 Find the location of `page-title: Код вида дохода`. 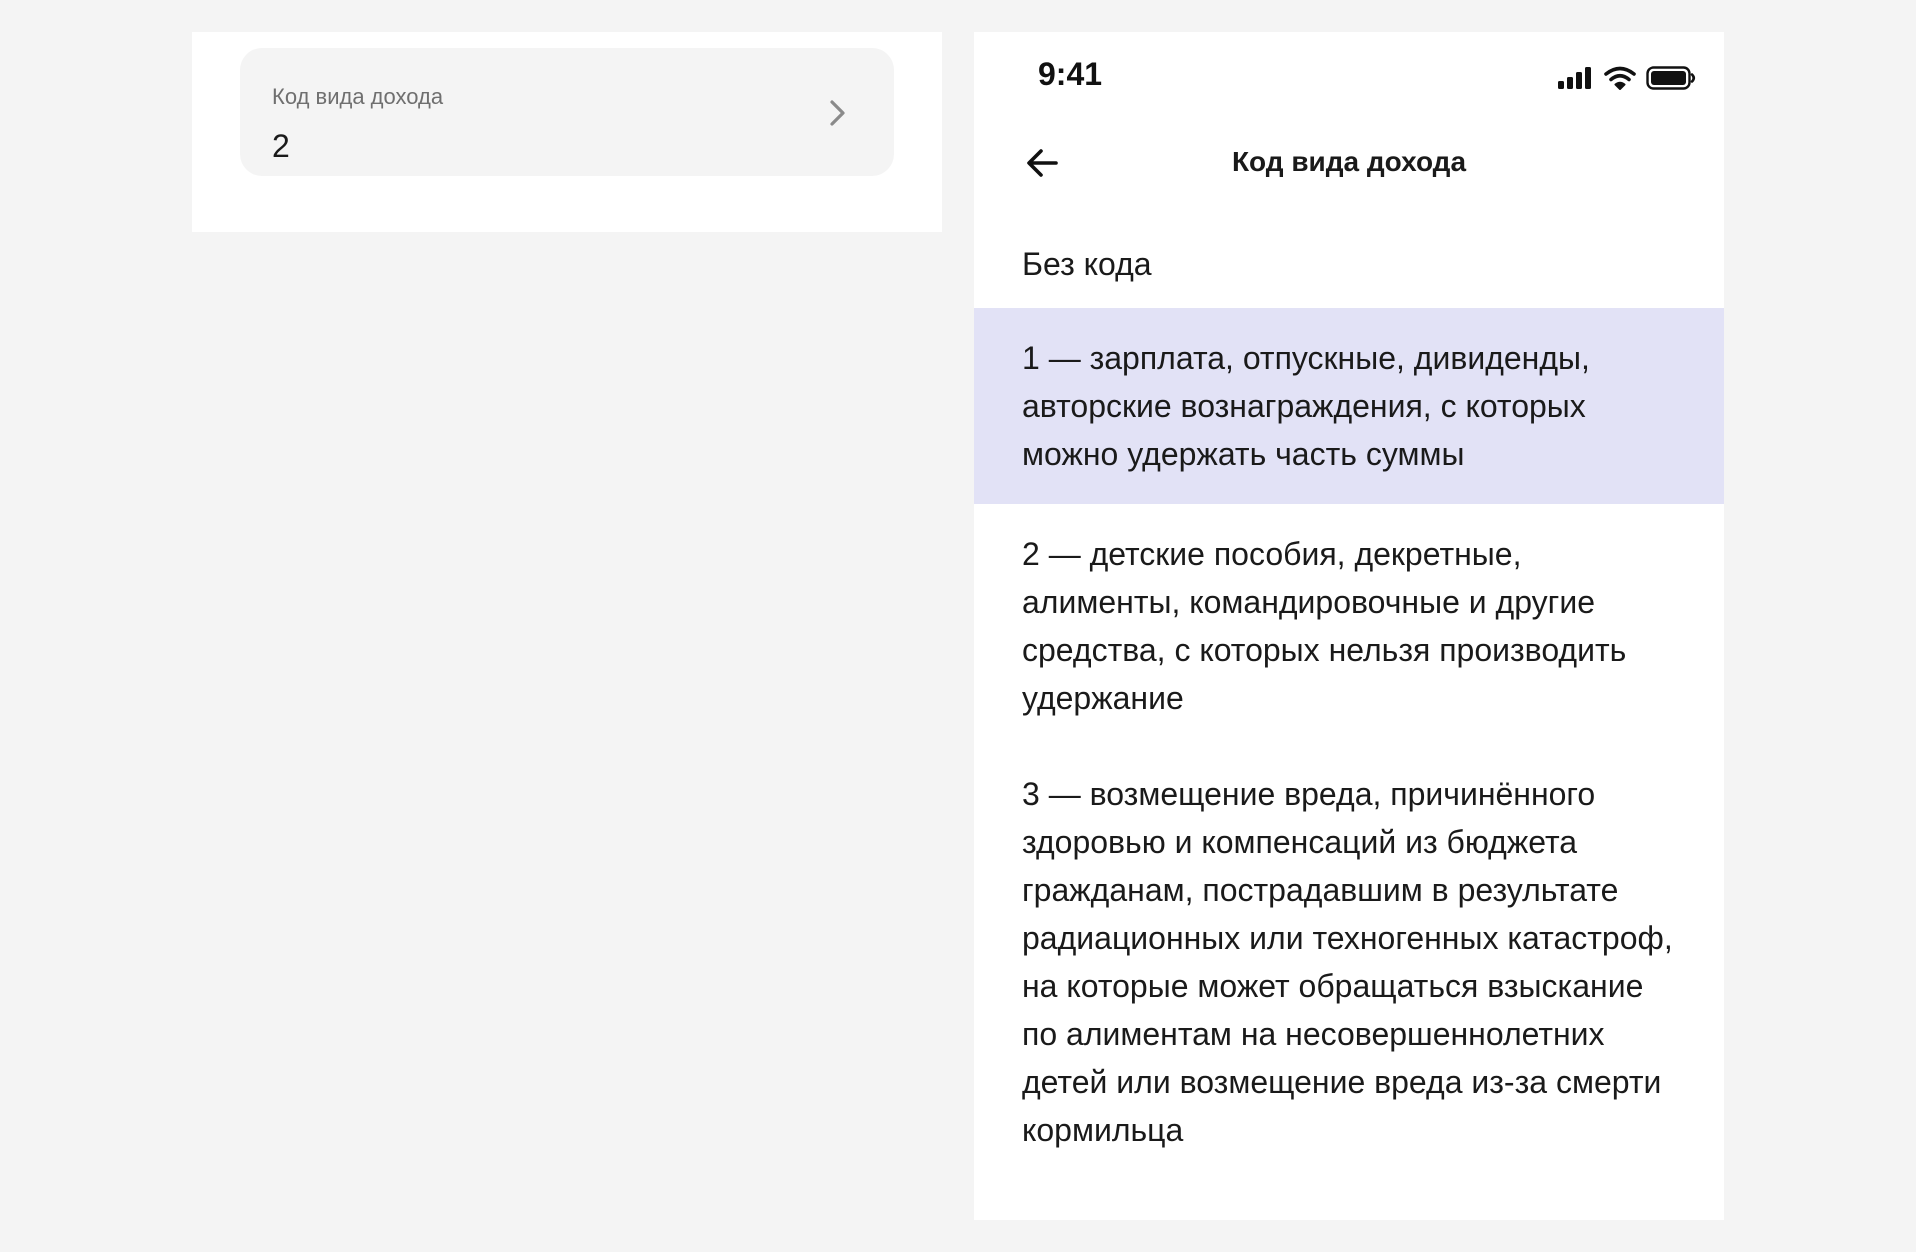

page-title: Код вида дохода is located at coordinates (1349, 161).